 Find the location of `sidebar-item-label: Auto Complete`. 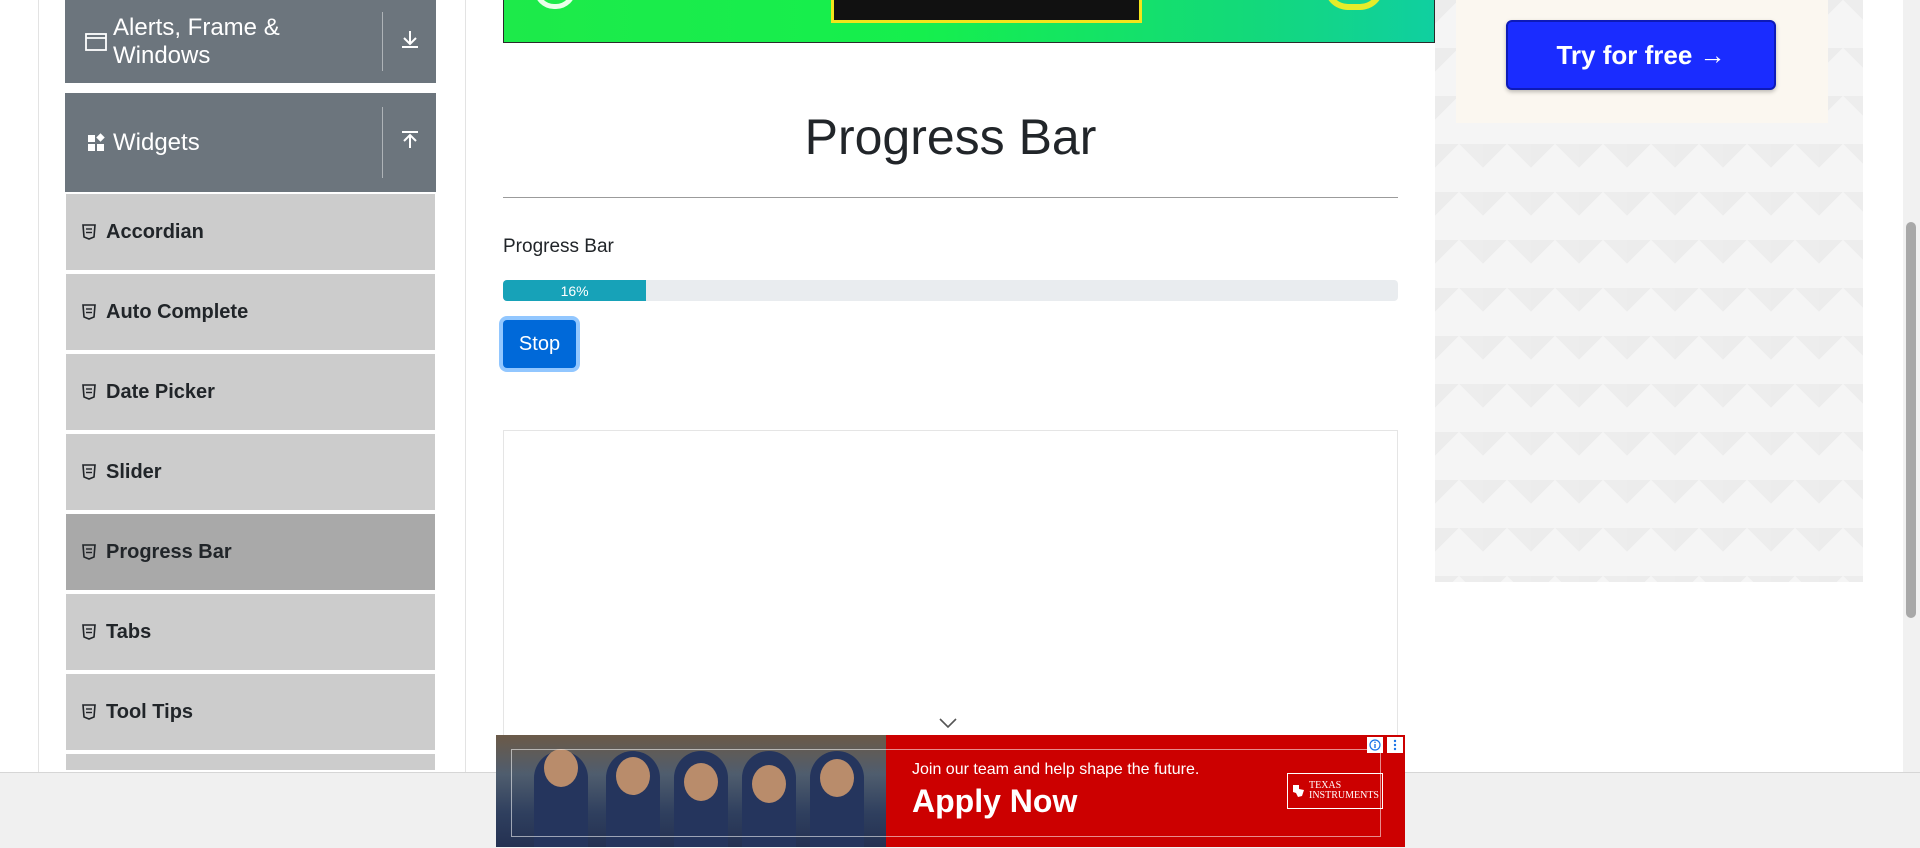

sidebar-item-label: Auto Complete is located at coordinates (177, 311).